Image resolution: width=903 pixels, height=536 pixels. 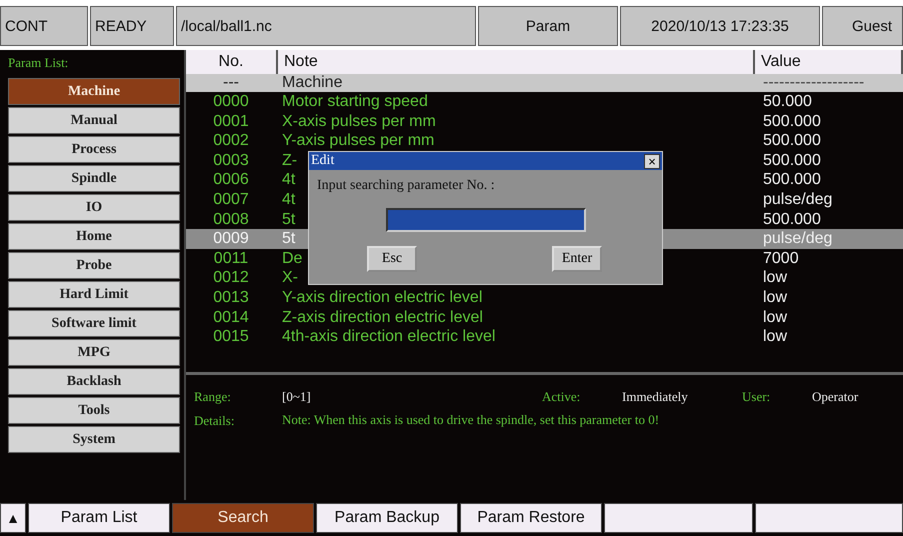 I want to click on enter-button: Enter, so click(x=577, y=259).